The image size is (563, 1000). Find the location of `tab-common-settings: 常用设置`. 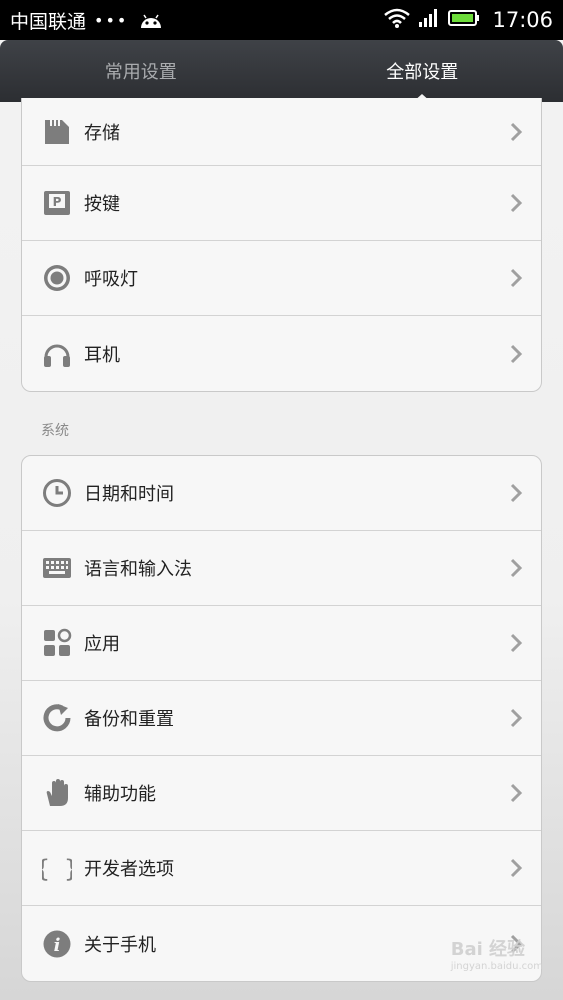

tab-common-settings: 常用设置 is located at coordinates (141, 71).